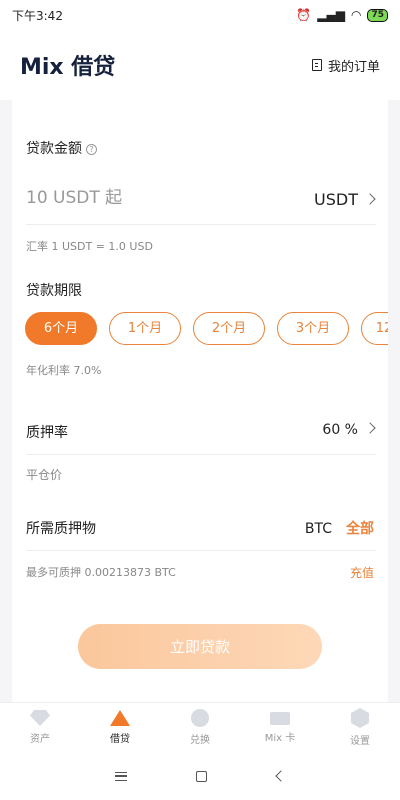 This screenshot has width=400, height=800. I want to click on collateral-rate-label: 质押率, so click(47, 433).